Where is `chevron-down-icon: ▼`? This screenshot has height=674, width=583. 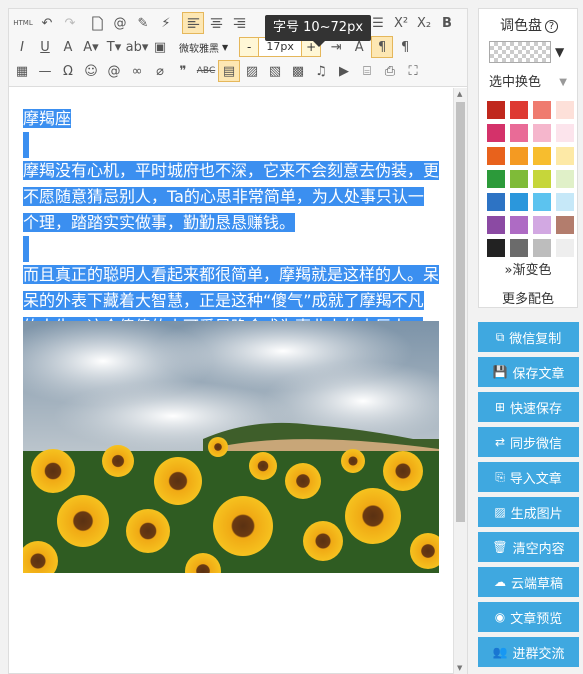
chevron-down-icon: ▼ is located at coordinates (563, 82).